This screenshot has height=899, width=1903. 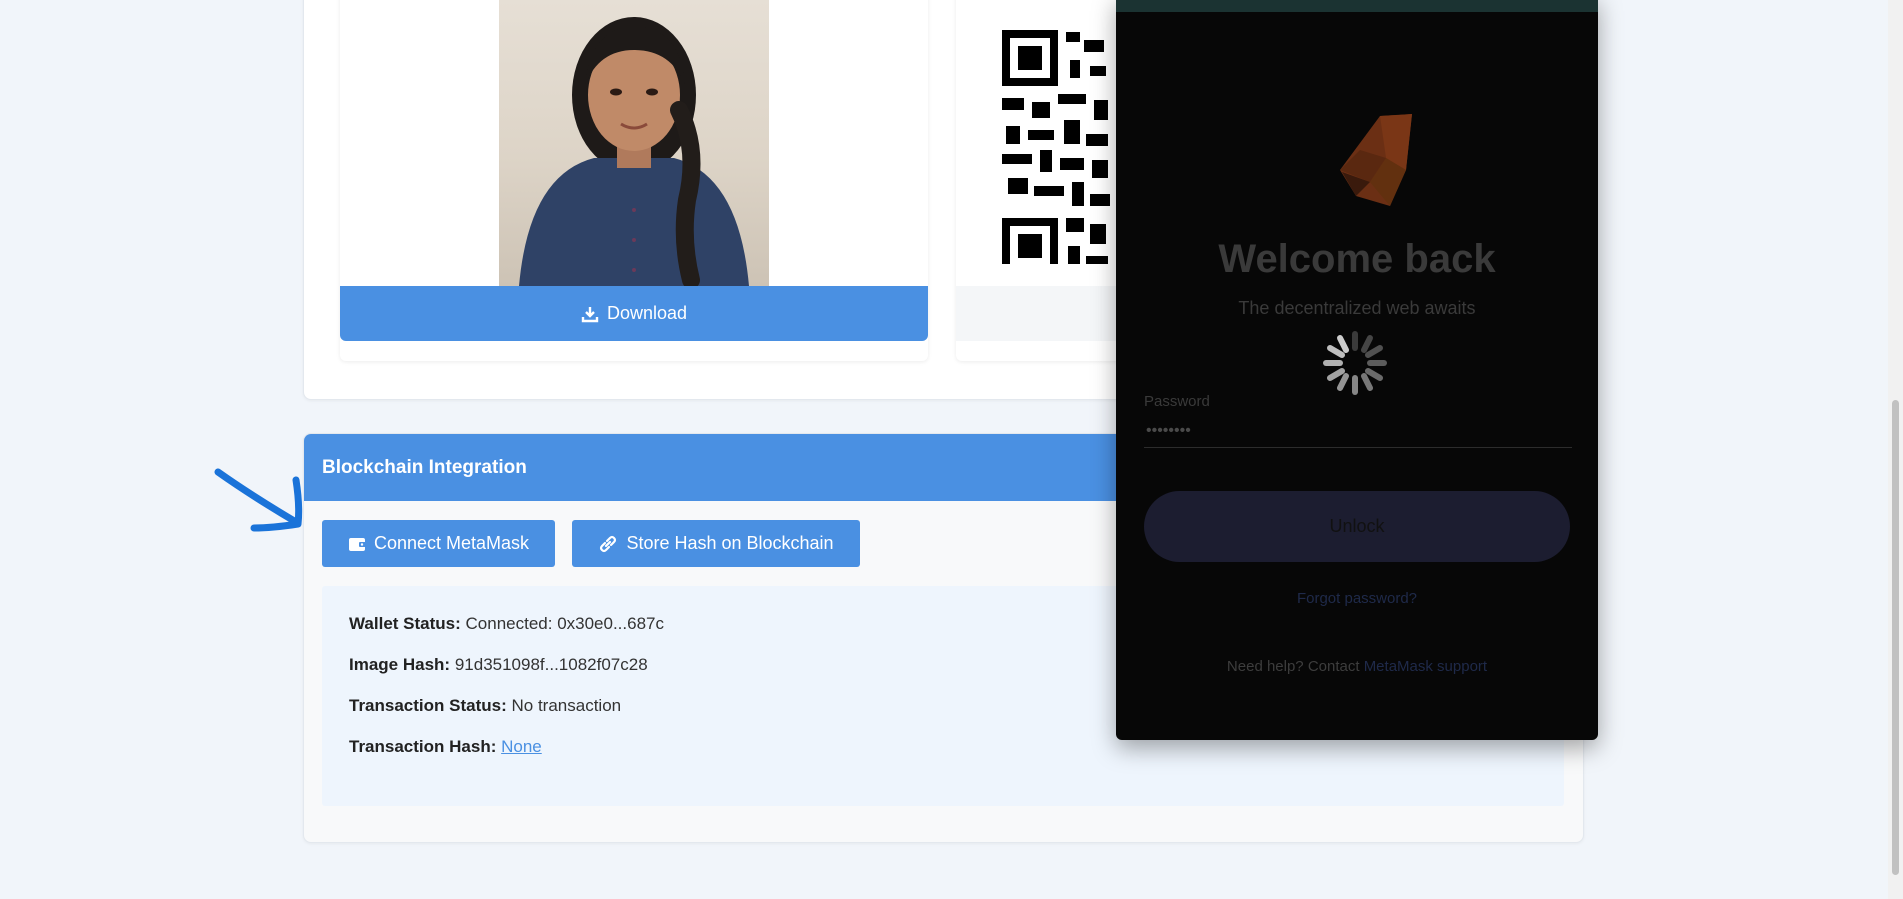 I want to click on connect-metamask-button: Connect MetaMask, so click(x=438, y=543).